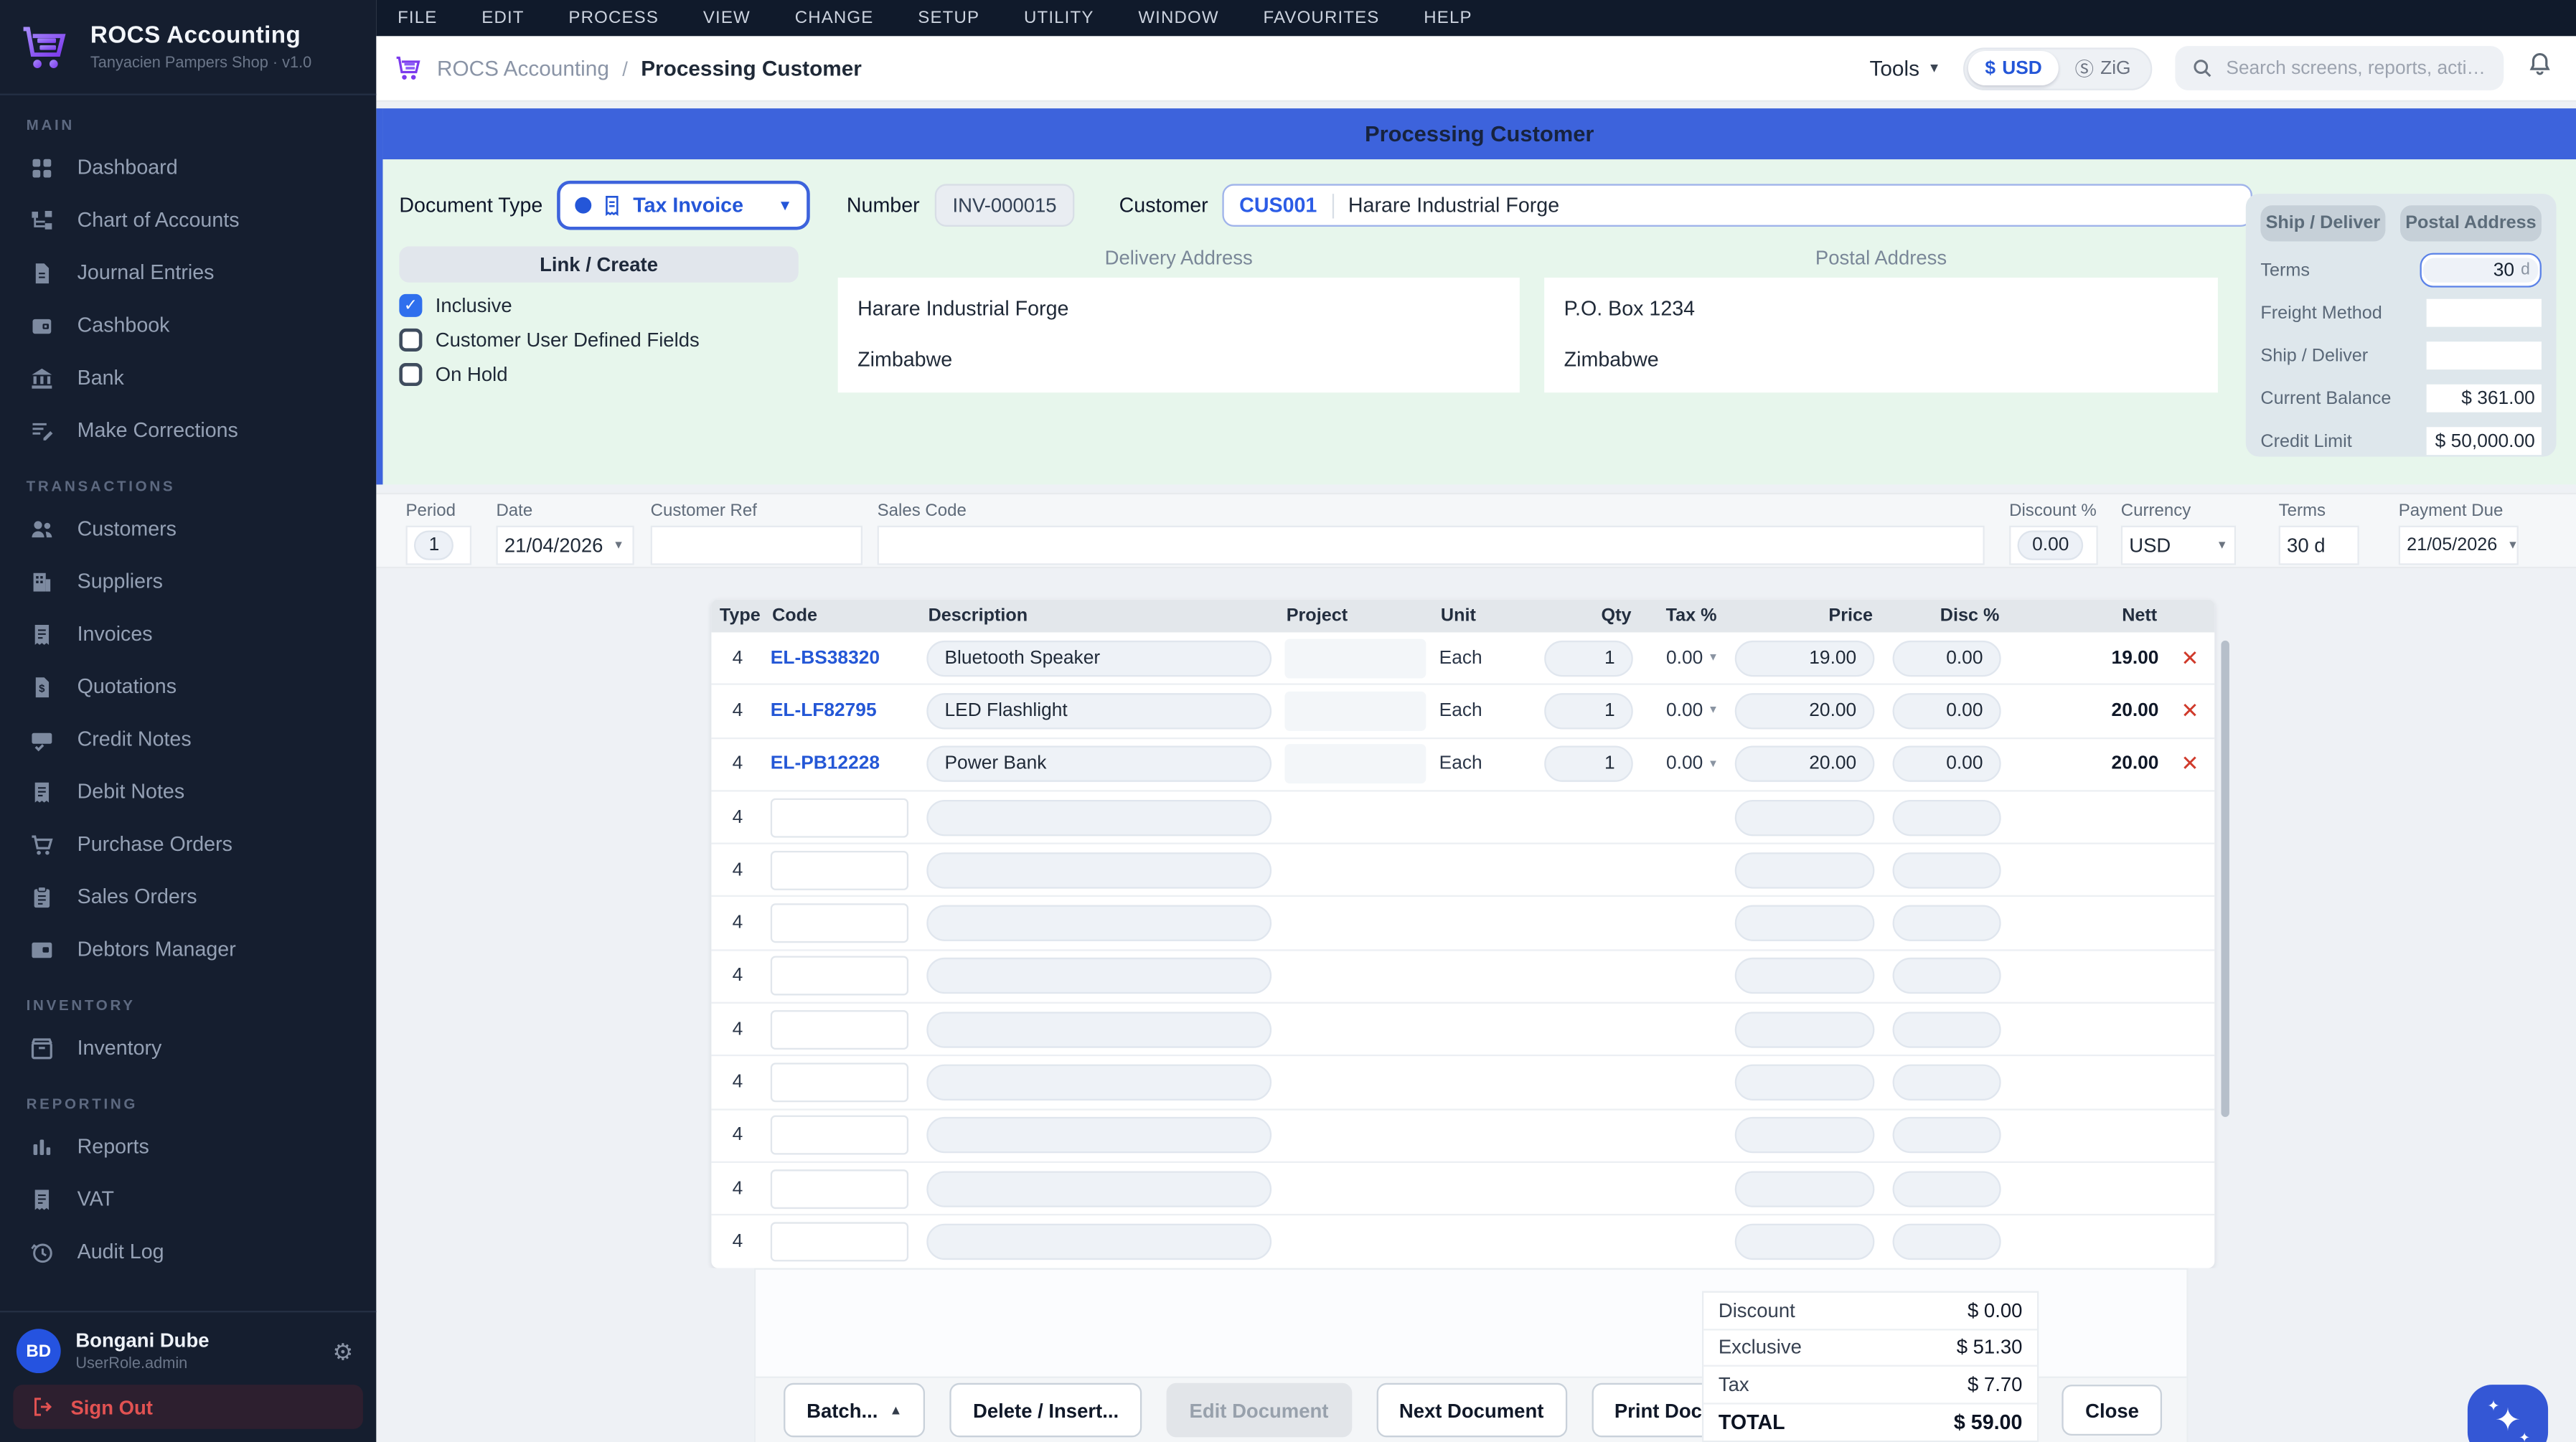 The image size is (2576, 1442). What do you see at coordinates (1448, 18) in the screenshot?
I see `menu-help: HELP` at bounding box center [1448, 18].